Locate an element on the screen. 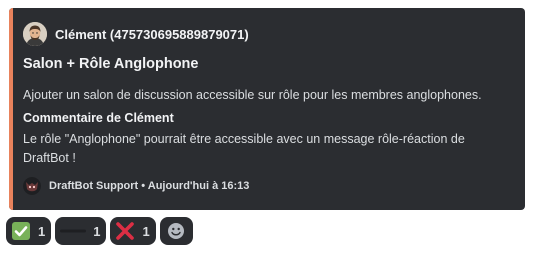 The width and height of the screenshot is (541, 254). reaction-dash: 1 is located at coordinates (81, 231).